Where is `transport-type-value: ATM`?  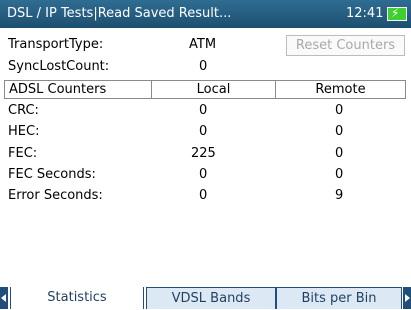 transport-type-value: ATM is located at coordinates (203, 44).